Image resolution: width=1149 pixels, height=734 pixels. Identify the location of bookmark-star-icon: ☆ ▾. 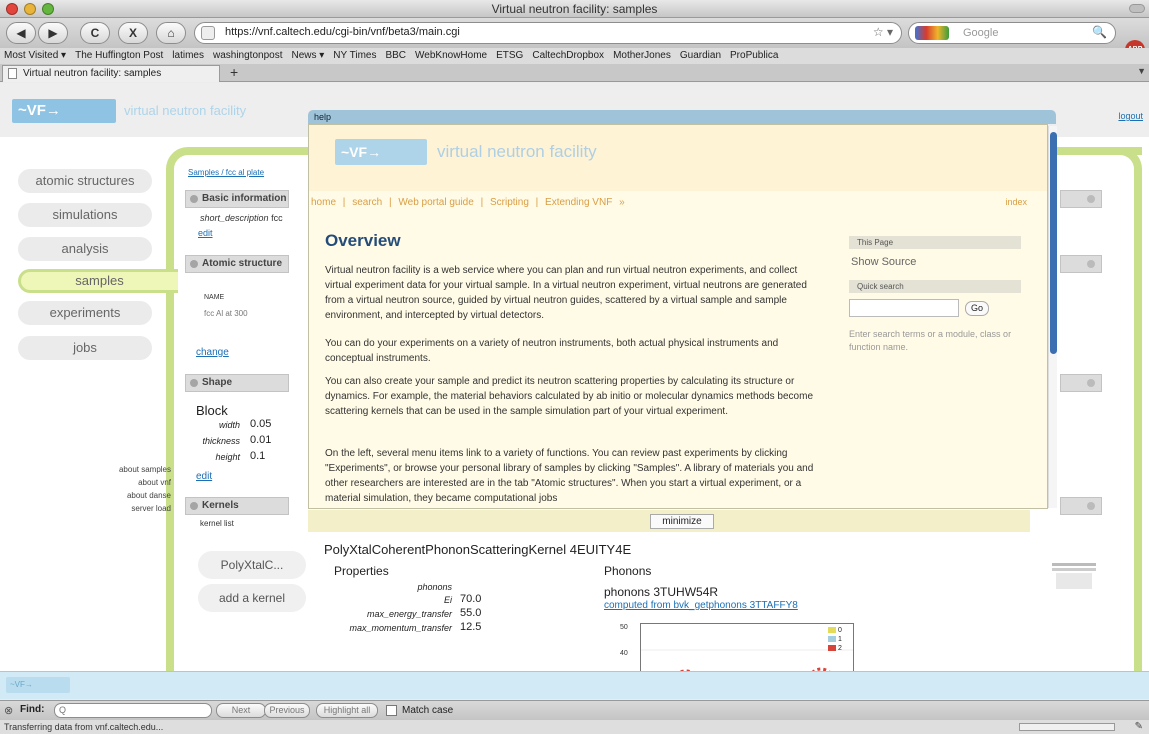
(883, 32).